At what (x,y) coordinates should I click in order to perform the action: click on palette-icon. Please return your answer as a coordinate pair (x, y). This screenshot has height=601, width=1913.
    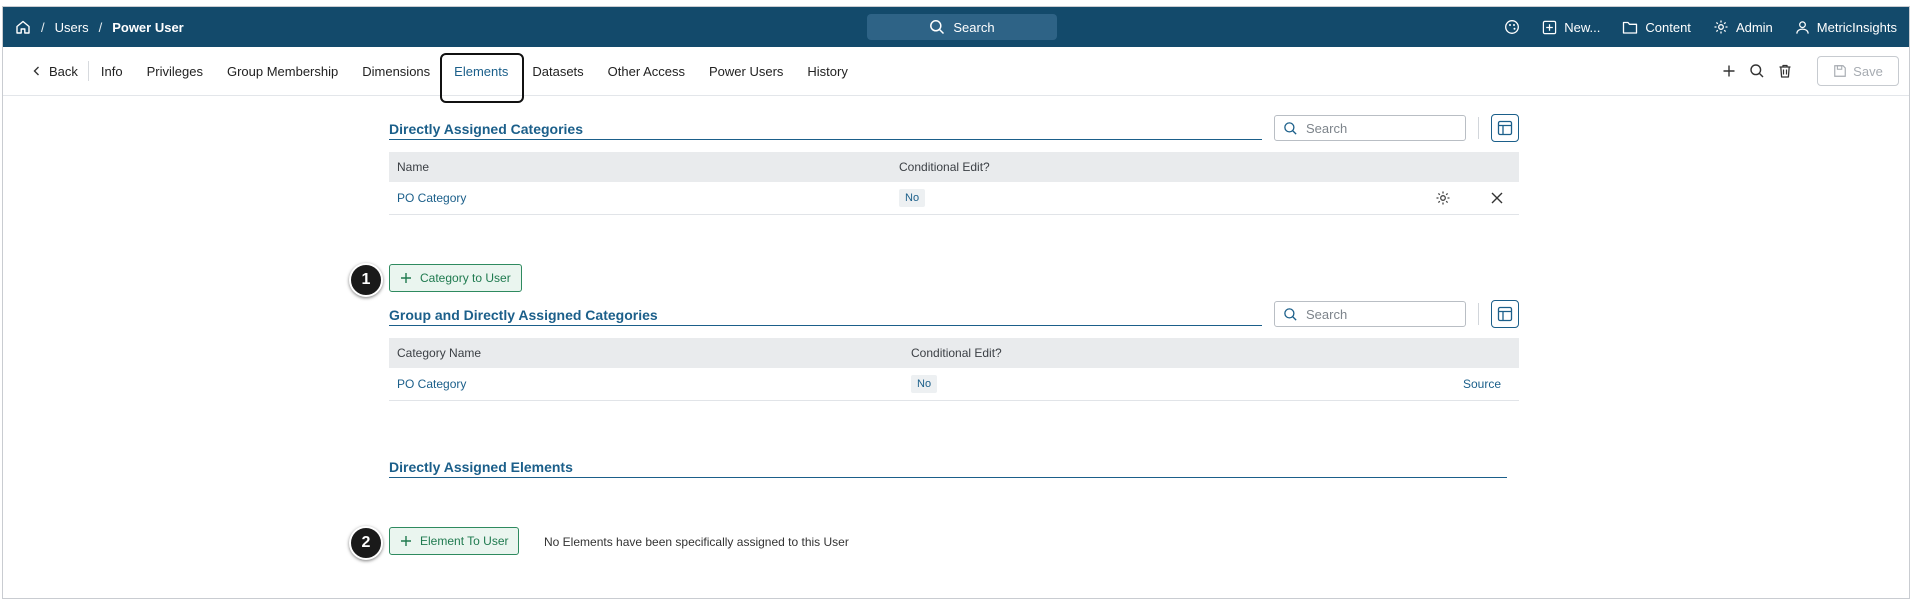
    Looking at the image, I should click on (1512, 27).